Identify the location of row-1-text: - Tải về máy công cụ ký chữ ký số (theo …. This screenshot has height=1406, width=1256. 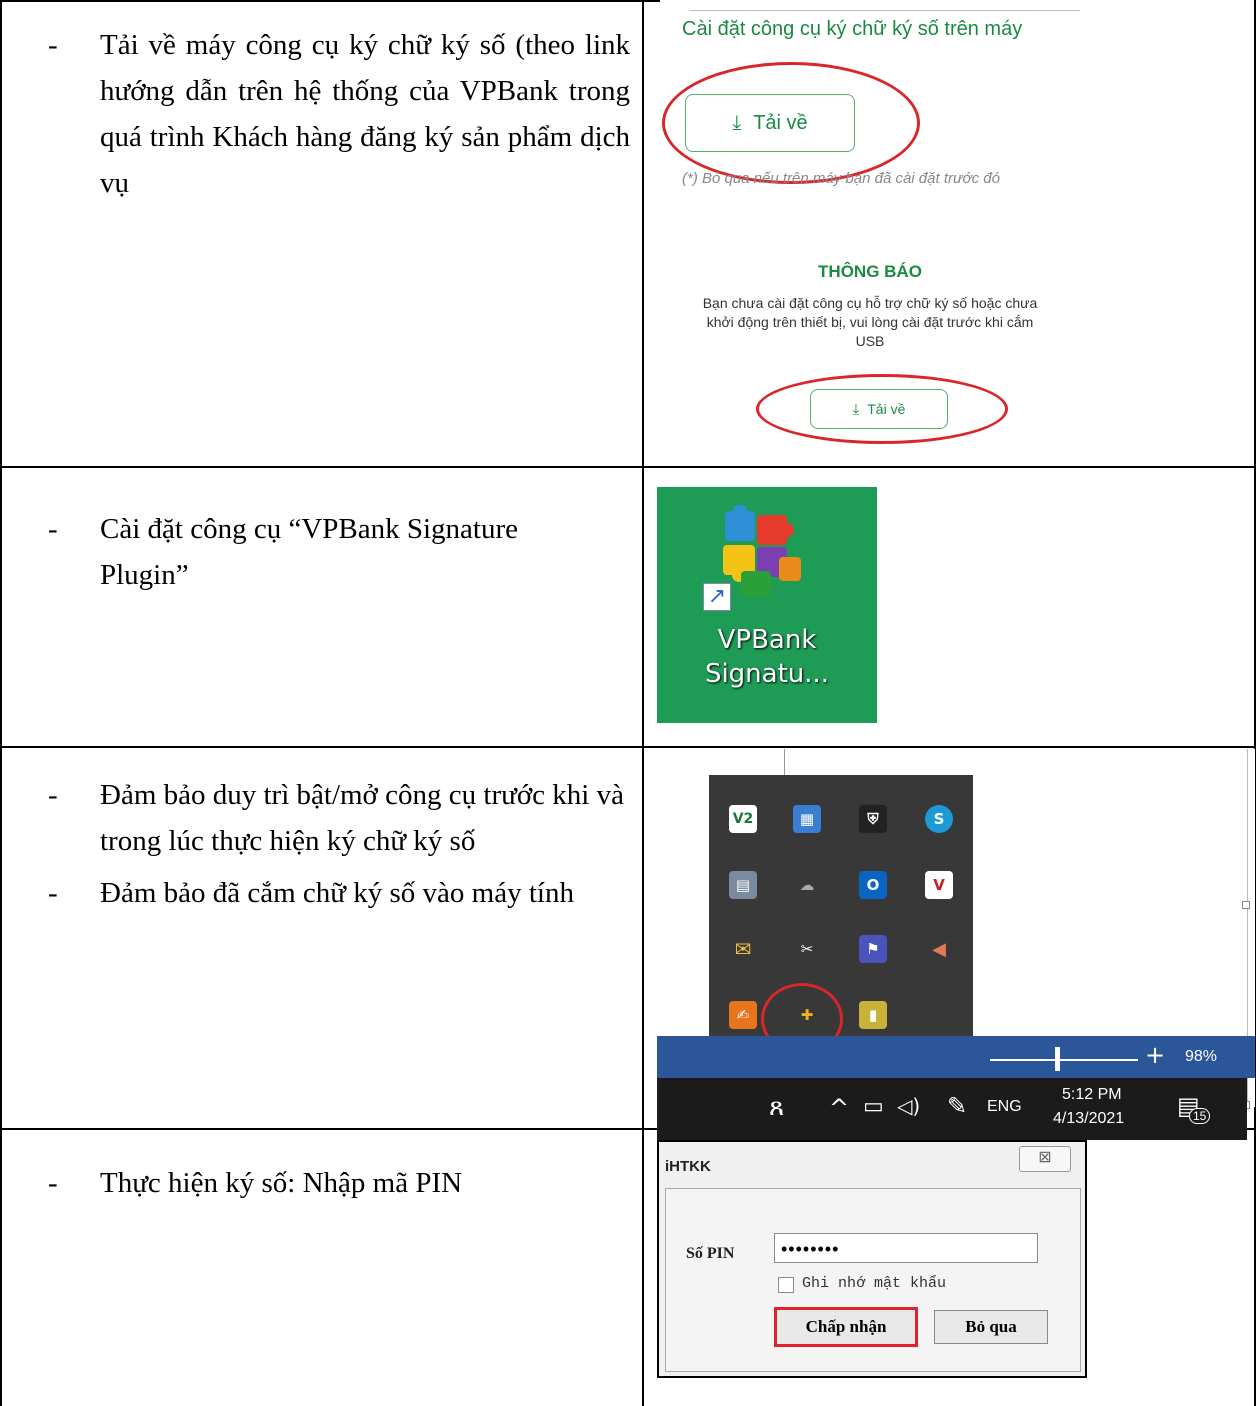
(336, 114).